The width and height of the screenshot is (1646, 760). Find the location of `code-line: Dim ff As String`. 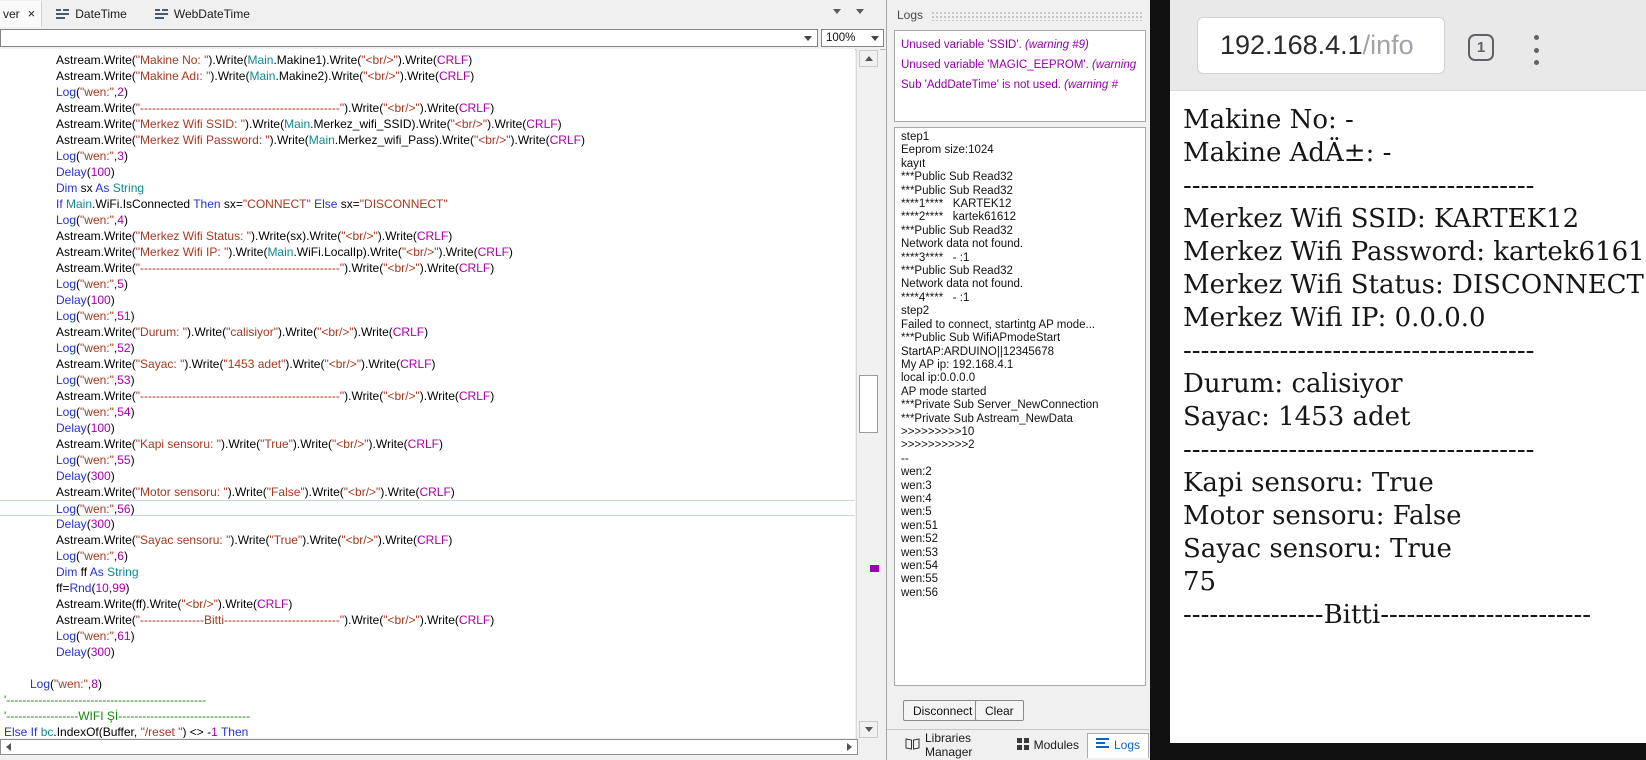

code-line: Dim ff As String is located at coordinates (427, 572).